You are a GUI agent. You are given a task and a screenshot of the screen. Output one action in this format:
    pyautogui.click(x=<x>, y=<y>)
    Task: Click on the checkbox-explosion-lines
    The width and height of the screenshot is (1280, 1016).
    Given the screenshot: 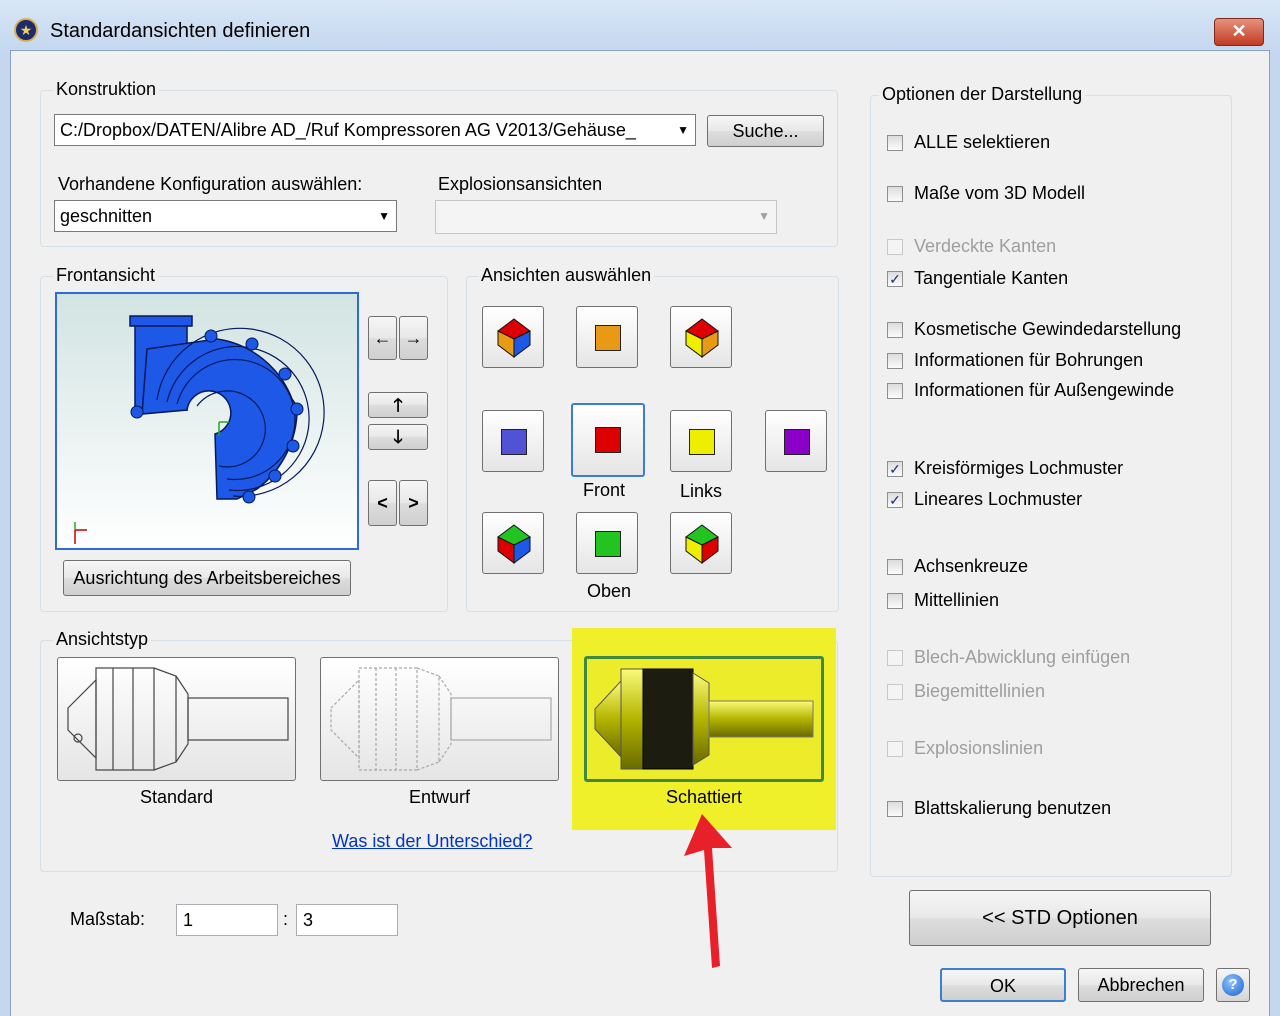 What is the action you would take?
    pyautogui.click(x=895, y=749)
    